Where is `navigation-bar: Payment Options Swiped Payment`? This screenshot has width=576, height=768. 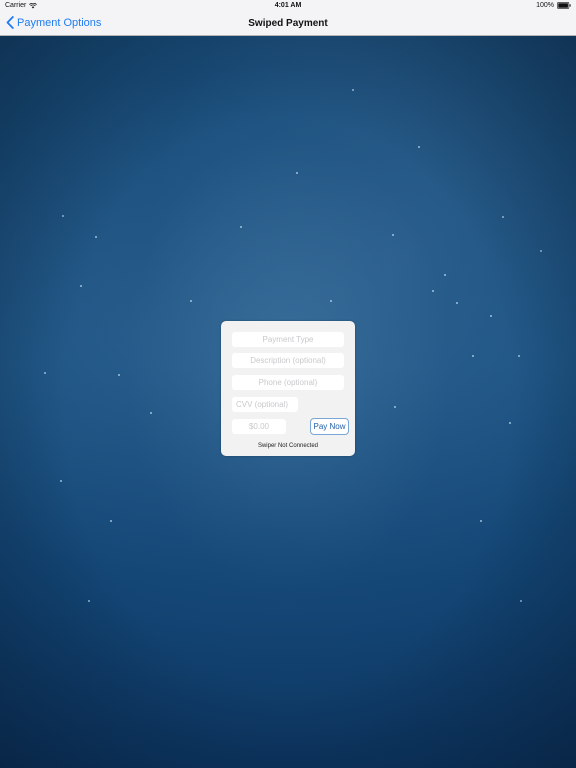
navigation-bar: Payment Options Swiped Payment is located at coordinates (288, 24).